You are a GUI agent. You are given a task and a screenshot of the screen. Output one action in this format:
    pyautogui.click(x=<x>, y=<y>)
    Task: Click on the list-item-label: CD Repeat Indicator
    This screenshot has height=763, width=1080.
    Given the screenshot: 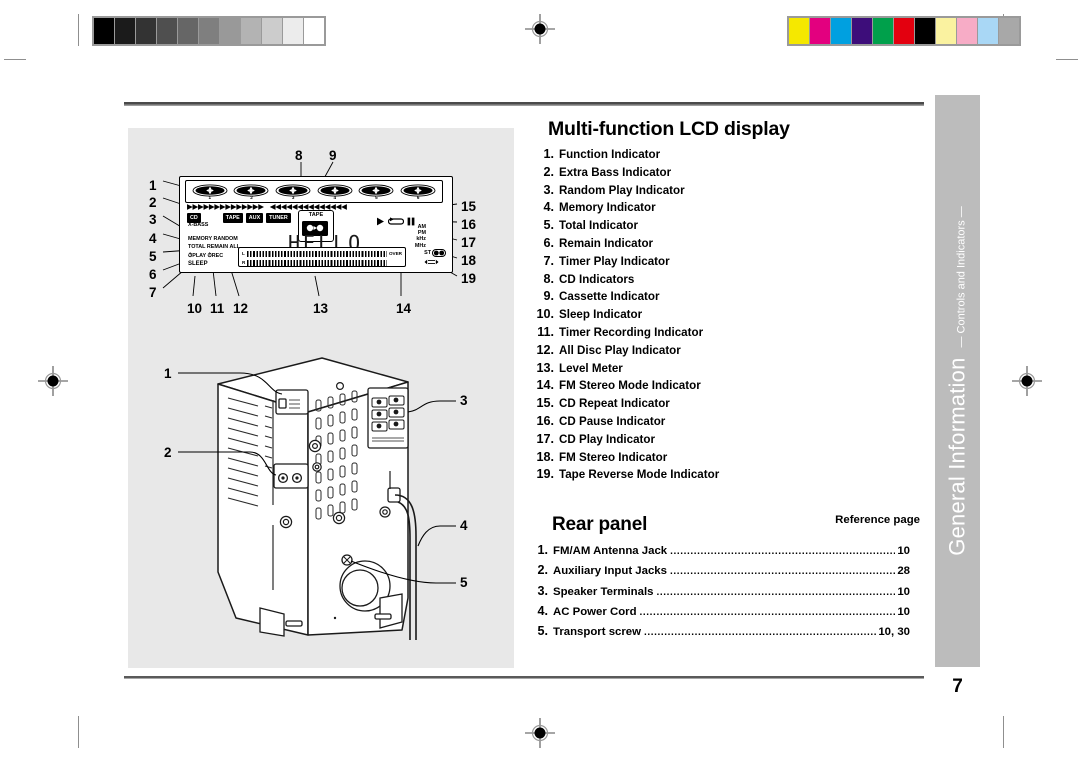 What is the action you would take?
    pyautogui.click(x=614, y=404)
    